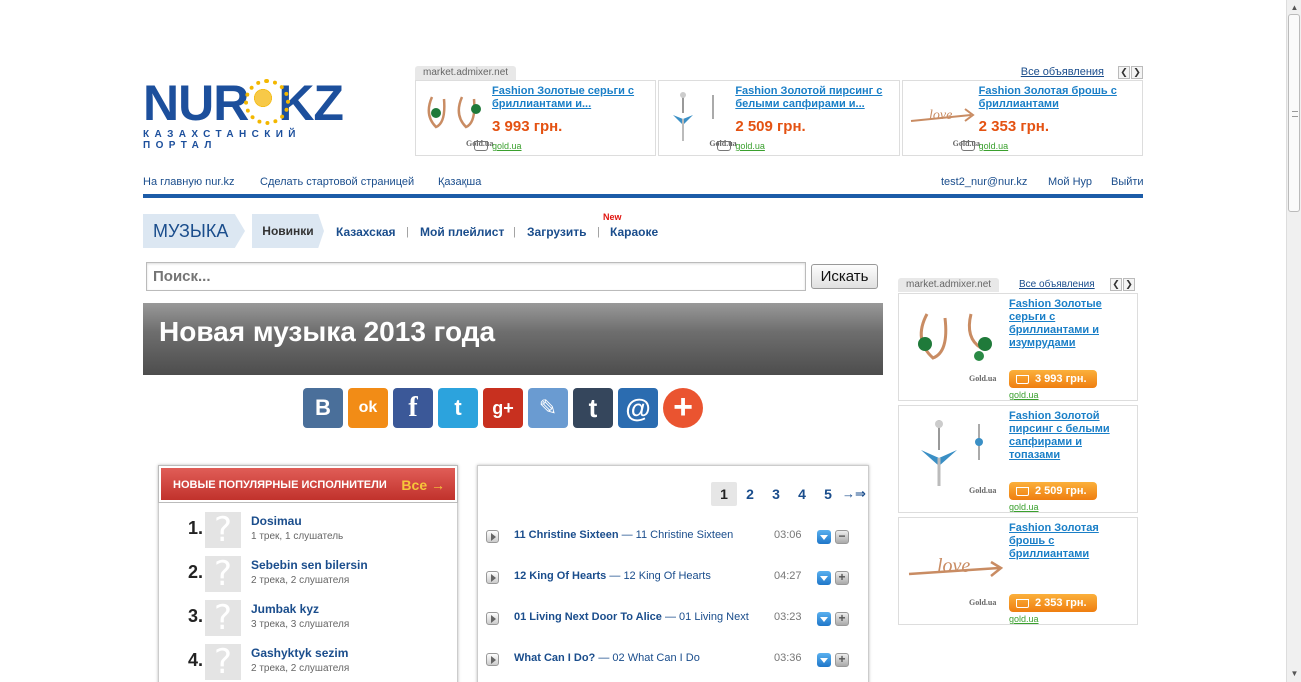  I want to click on ad-price: 2 353 грн., so click(1013, 126).